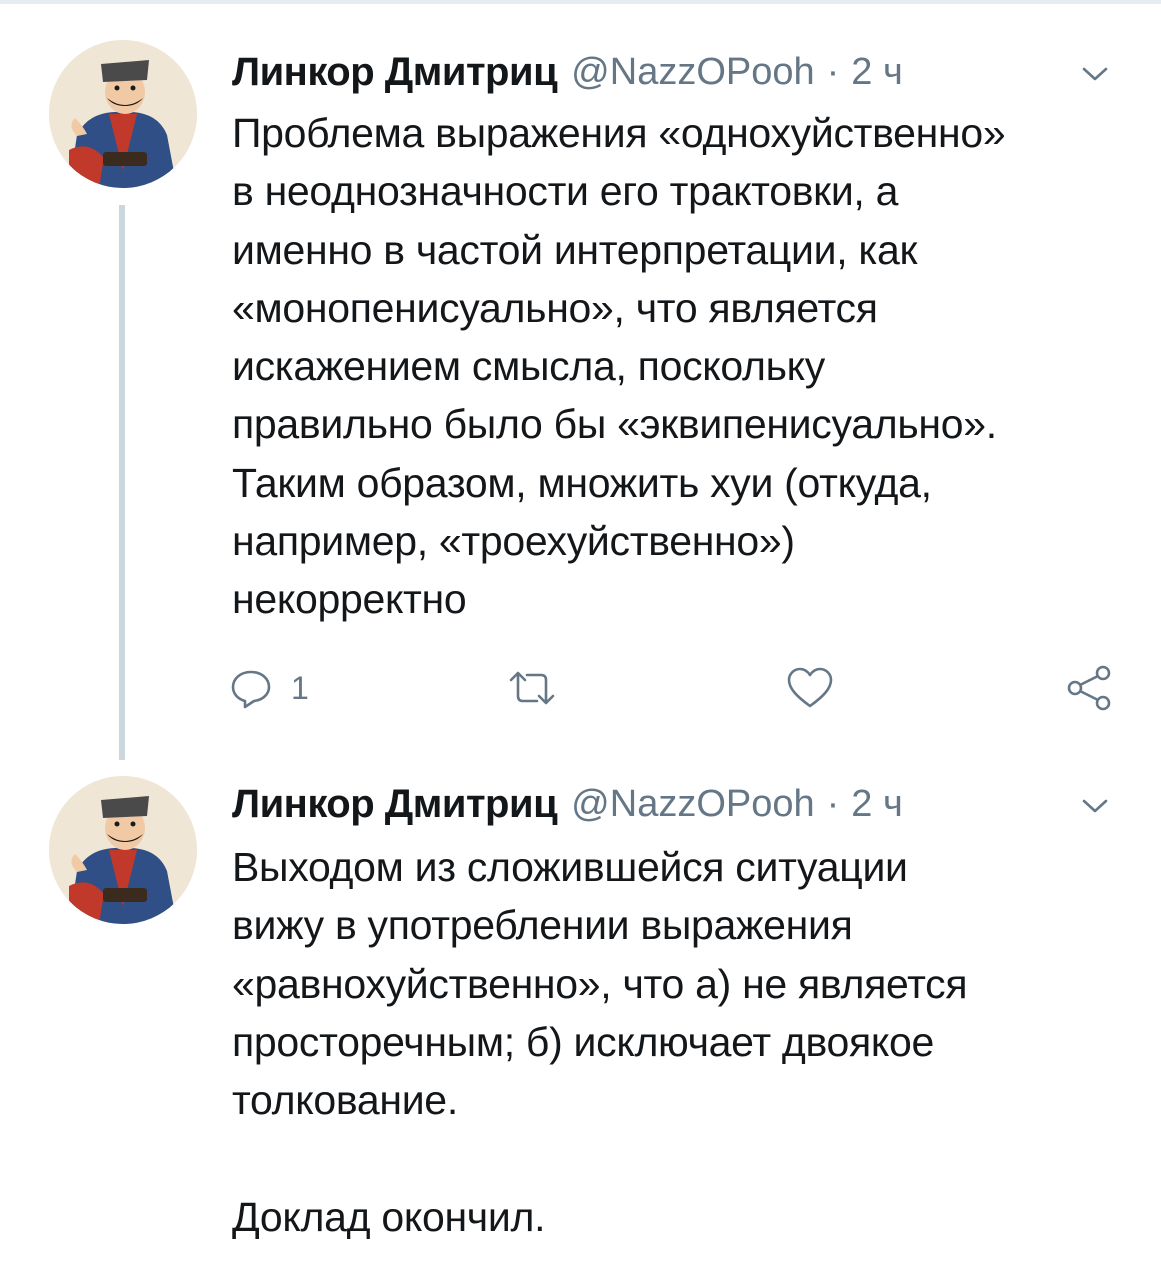 The image size is (1161, 1280). Describe the element at coordinates (349, 599) in the screenshot. I see `tweet-text-line: некорректно` at that location.